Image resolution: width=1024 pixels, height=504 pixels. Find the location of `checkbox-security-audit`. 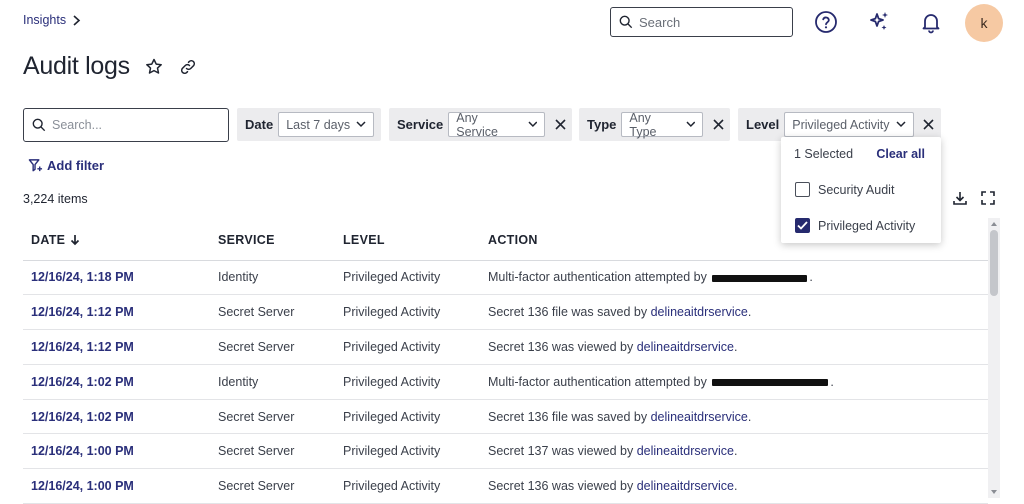

checkbox-security-audit is located at coordinates (802, 189).